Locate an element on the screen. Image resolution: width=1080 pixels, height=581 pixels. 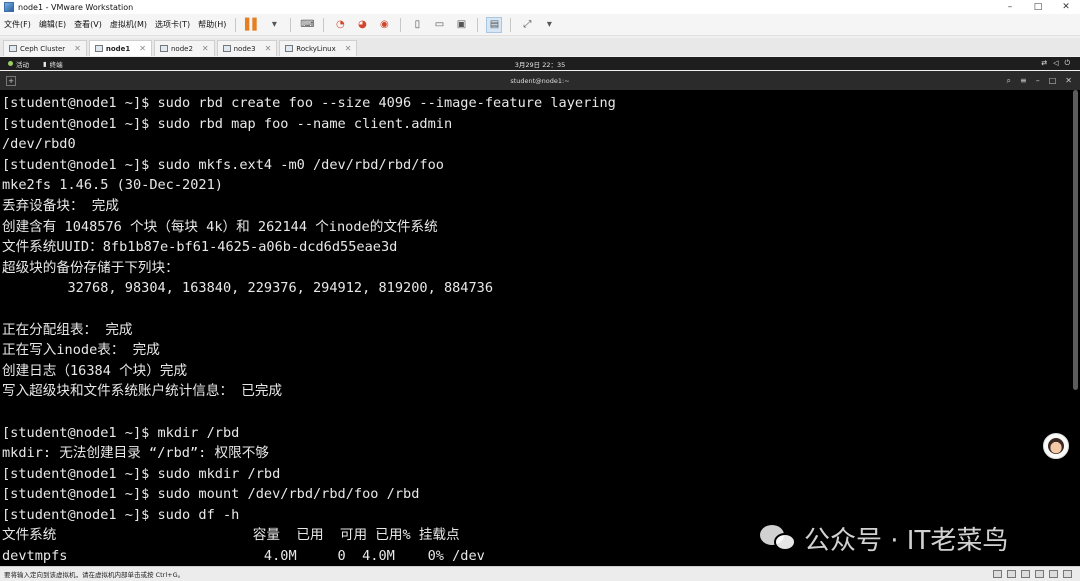
revert-icon: ◕ is located at coordinates (362, 24).